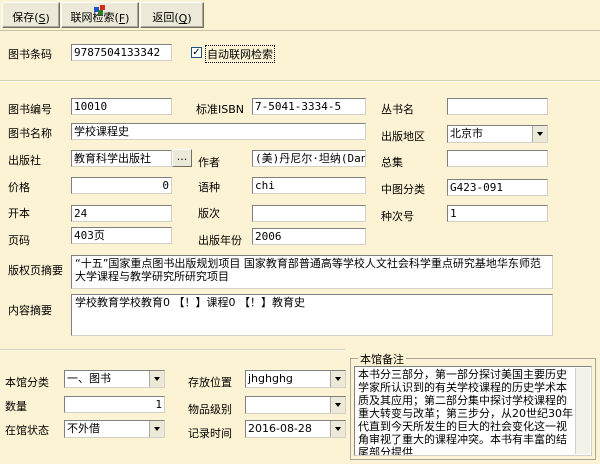 The width and height of the screenshot is (600, 464). Describe the element at coordinates (19, 187) in the screenshot. I see `price-label: 价格` at that location.